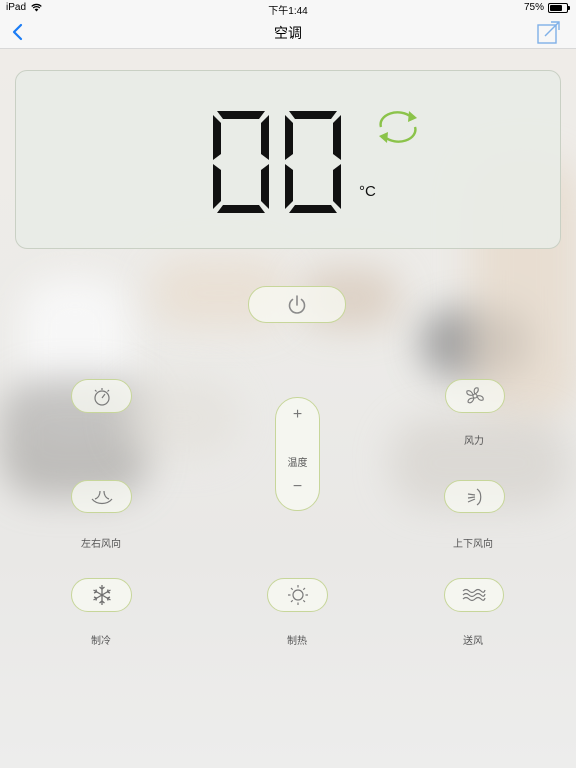  Describe the element at coordinates (474, 441) in the screenshot. I see `fan-speed-label: 风力` at that location.